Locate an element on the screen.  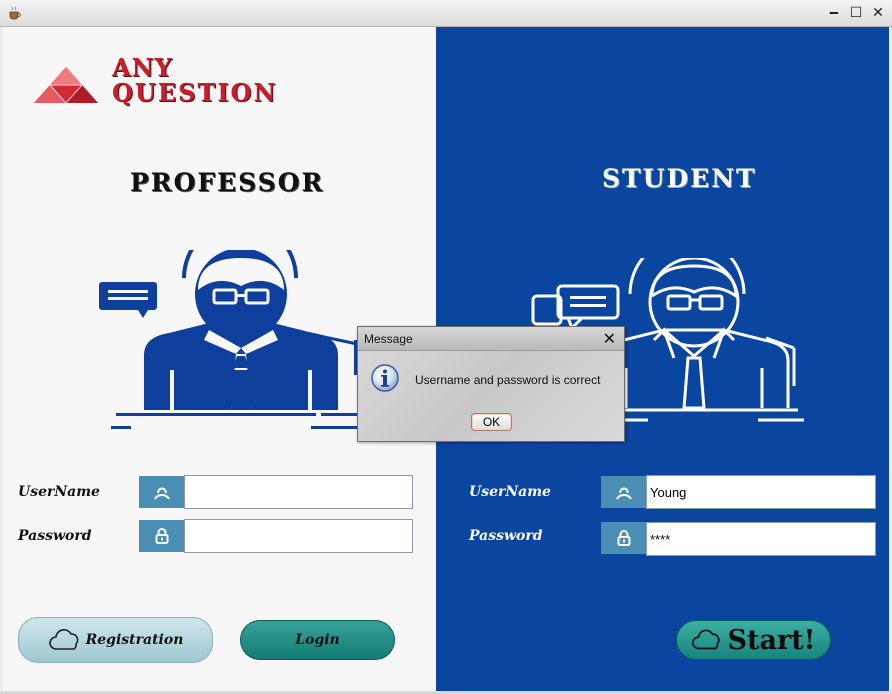
student-username-label: UserName is located at coordinates (510, 492).